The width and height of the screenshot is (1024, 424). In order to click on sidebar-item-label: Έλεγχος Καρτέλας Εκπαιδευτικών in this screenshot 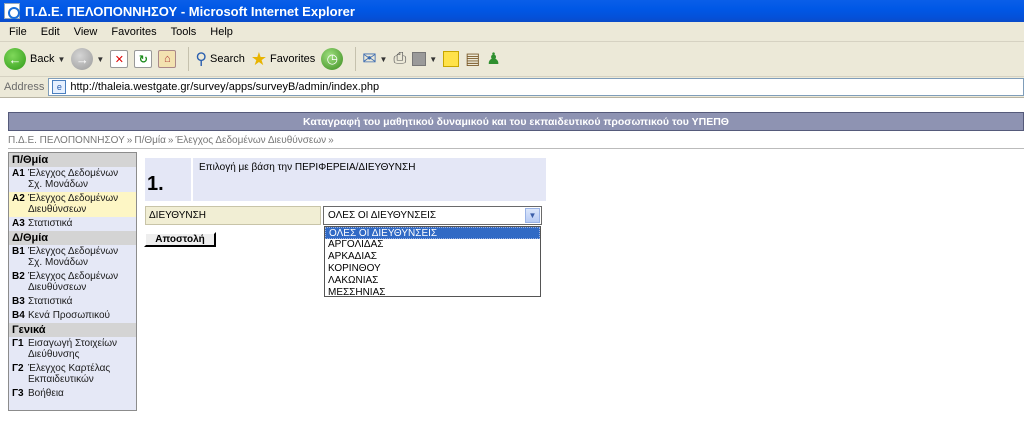, I will do `click(69, 374)`.